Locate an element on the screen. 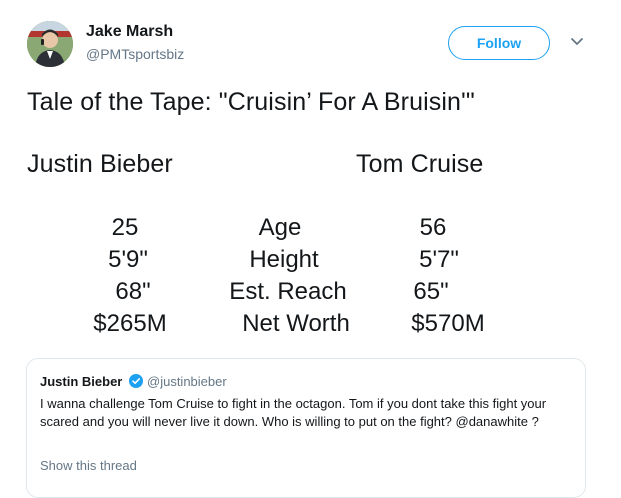 This screenshot has height=498, width=621. left-net-worth: $265M is located at coordinates (130, 323).